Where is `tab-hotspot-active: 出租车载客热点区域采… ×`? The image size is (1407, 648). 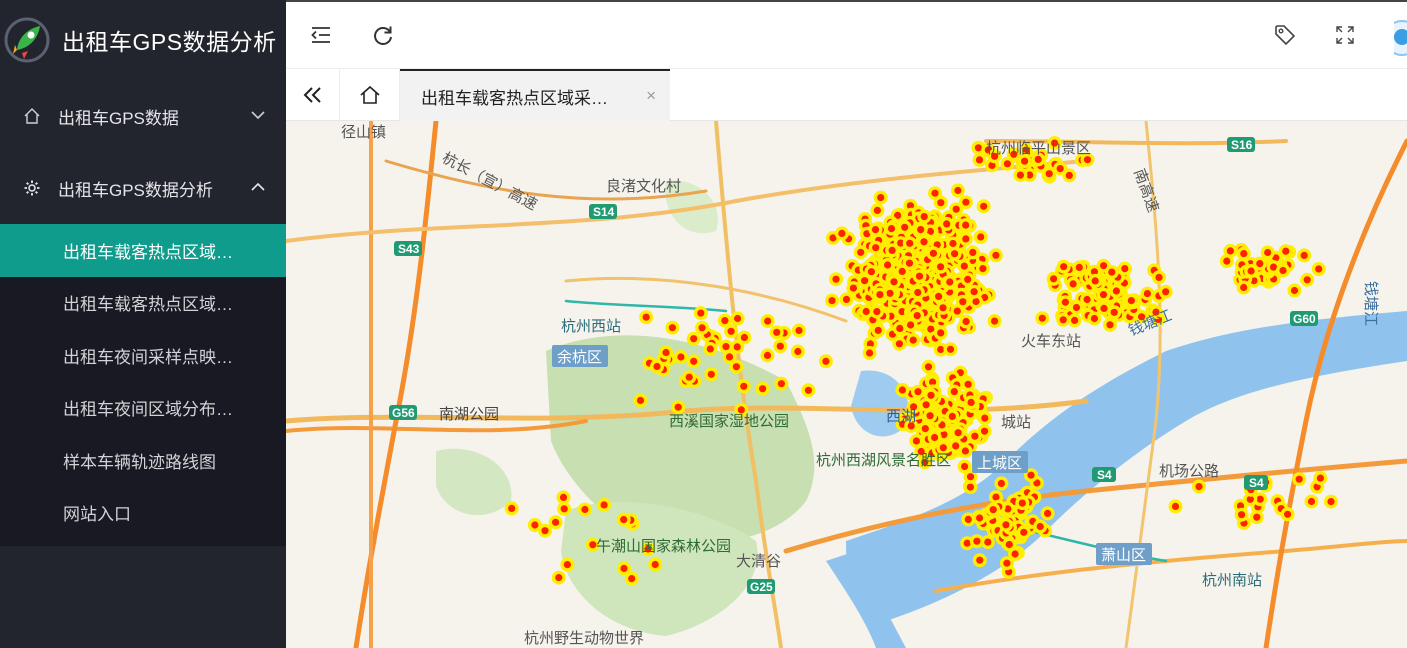
tab-hotspot-active: 出租车载客热点区域采… × is located at coordinates (535, 95).